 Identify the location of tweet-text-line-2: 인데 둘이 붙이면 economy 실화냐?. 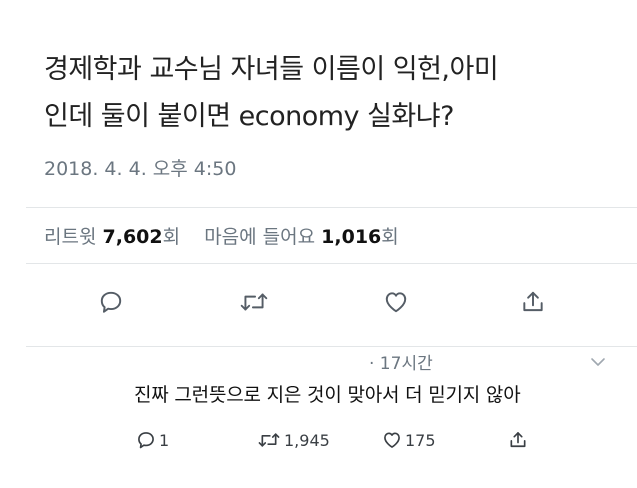
(249, 116).